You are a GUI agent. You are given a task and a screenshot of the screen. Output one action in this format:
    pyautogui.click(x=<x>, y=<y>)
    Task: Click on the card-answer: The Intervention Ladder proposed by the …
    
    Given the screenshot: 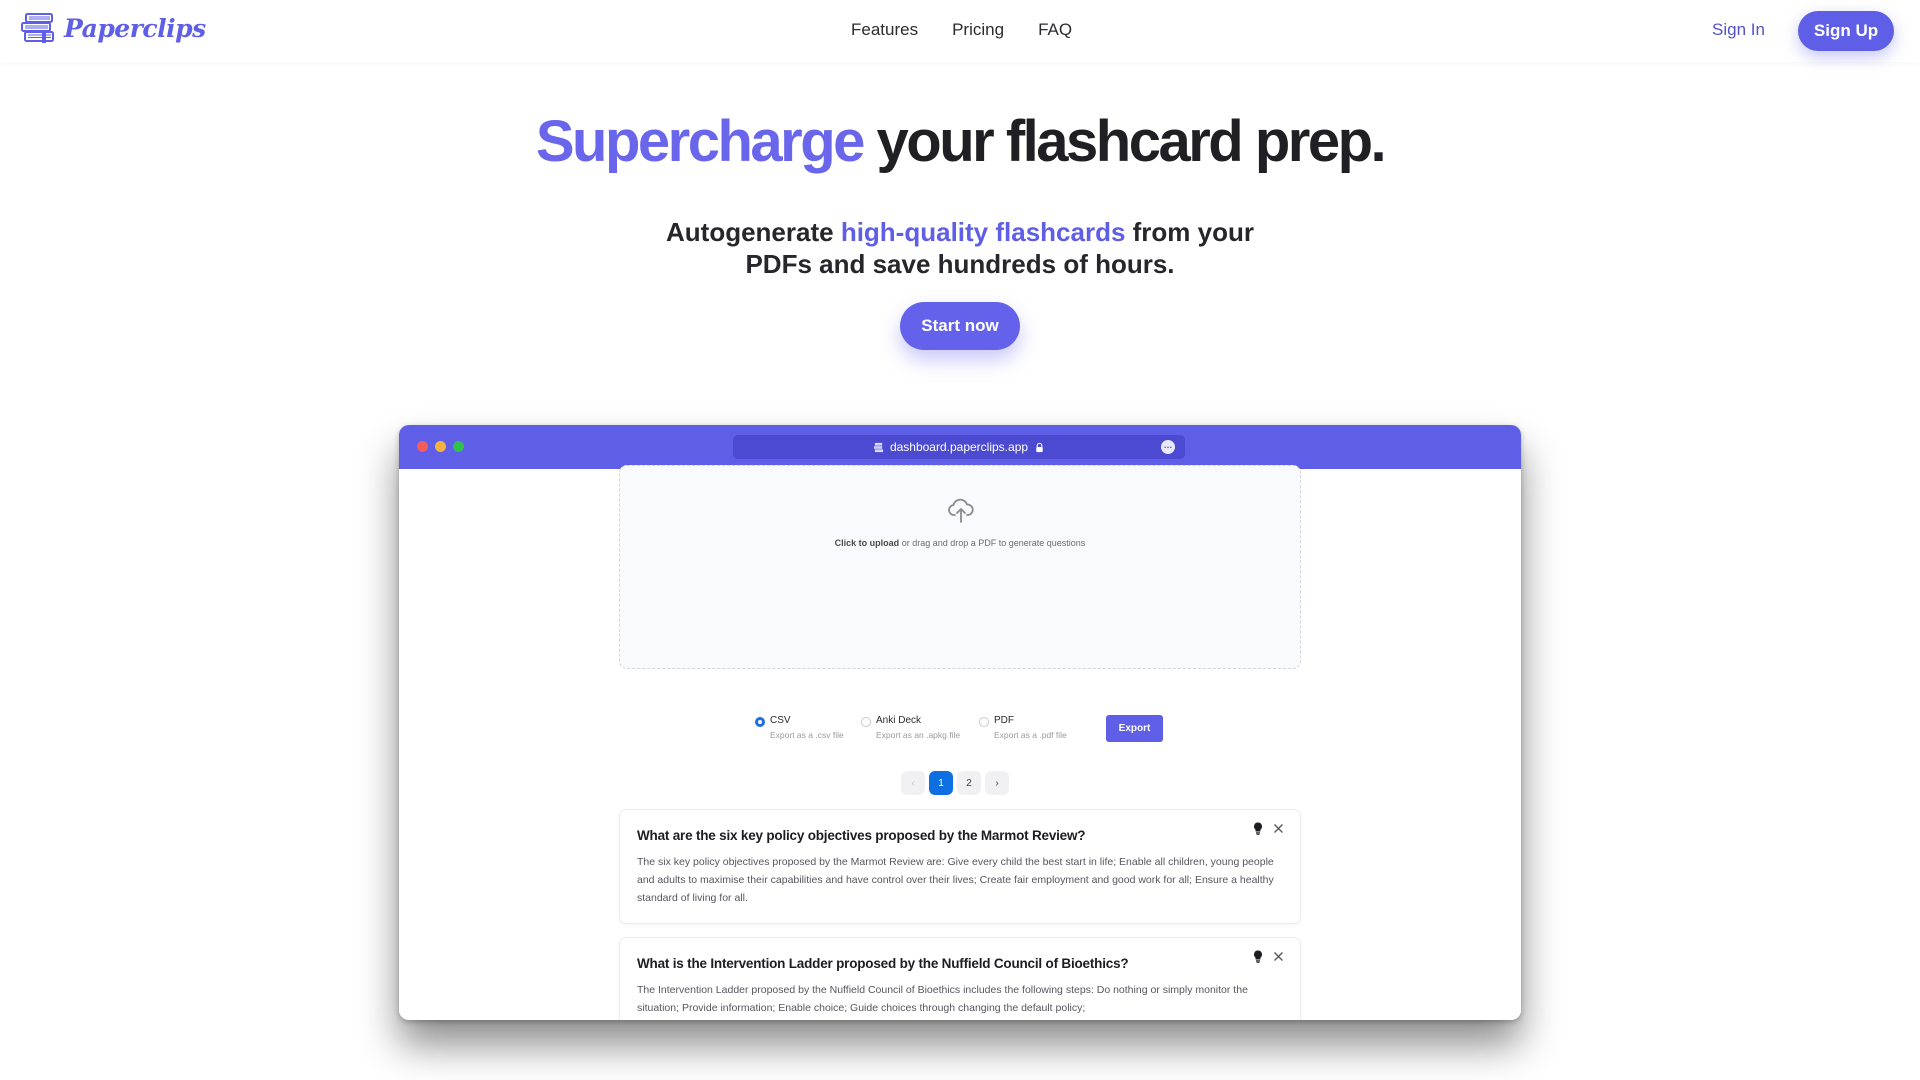 What is the action you would take?
    pyautogui.click(x=942, y=999)
    